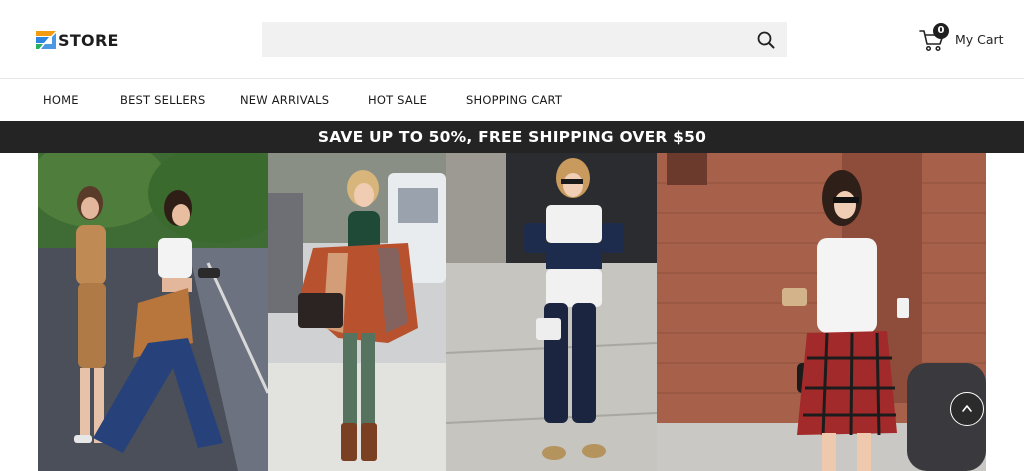 Image resolution: width=1024 pixels, height=471 pixels. I want to click on search-icon, so click(766, 40).